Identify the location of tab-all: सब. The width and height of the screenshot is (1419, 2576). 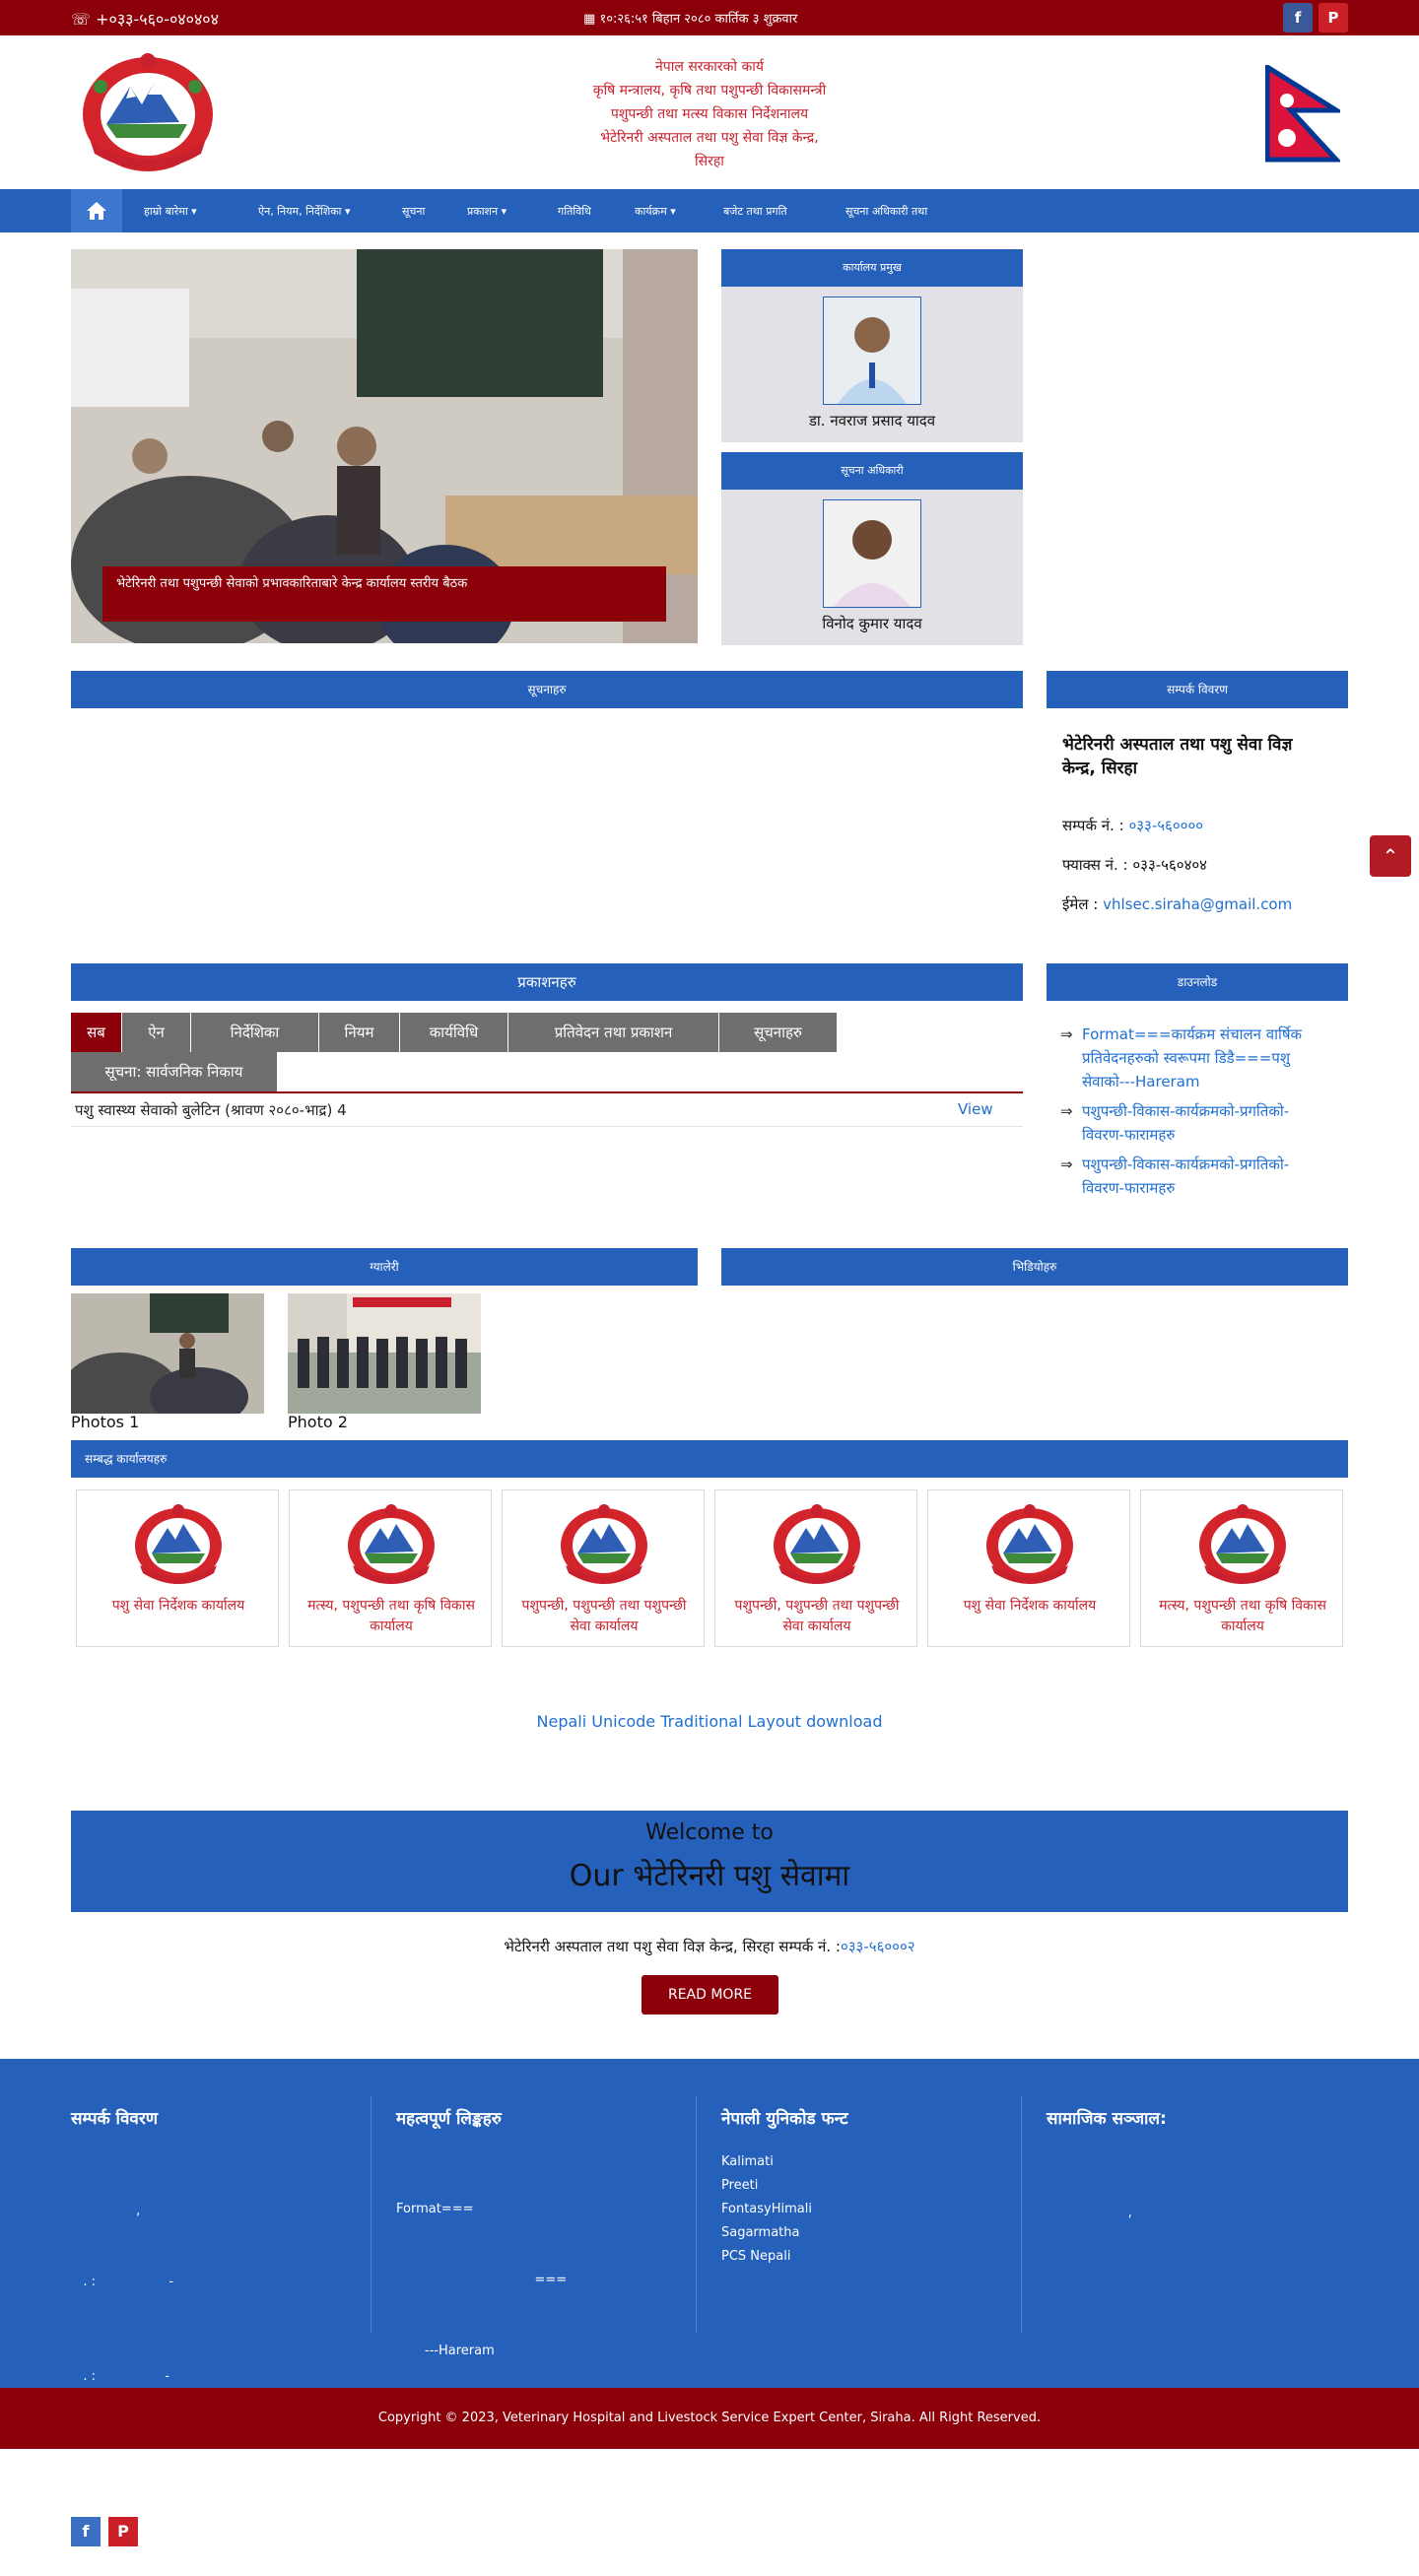
(96, 1033).